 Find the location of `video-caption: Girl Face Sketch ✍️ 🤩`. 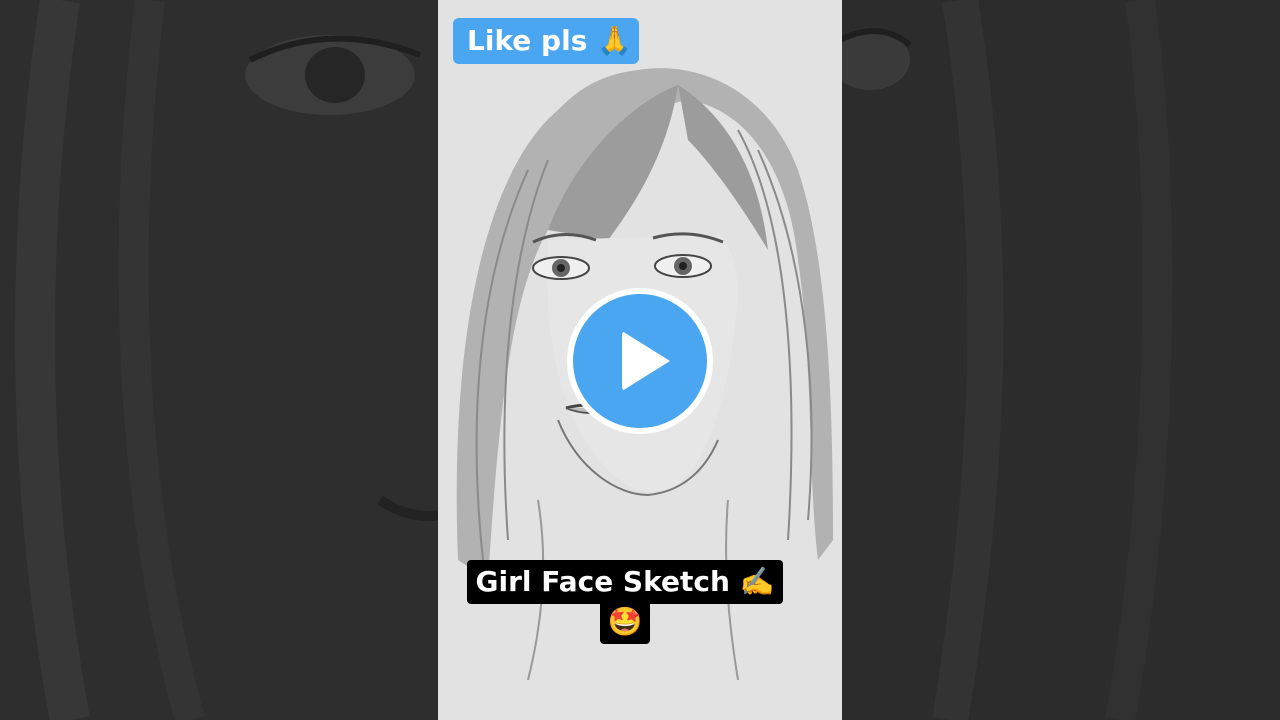

video-caption: Girl Face Sketch ✍️ 🤩 is located at coordinates (625, 602).